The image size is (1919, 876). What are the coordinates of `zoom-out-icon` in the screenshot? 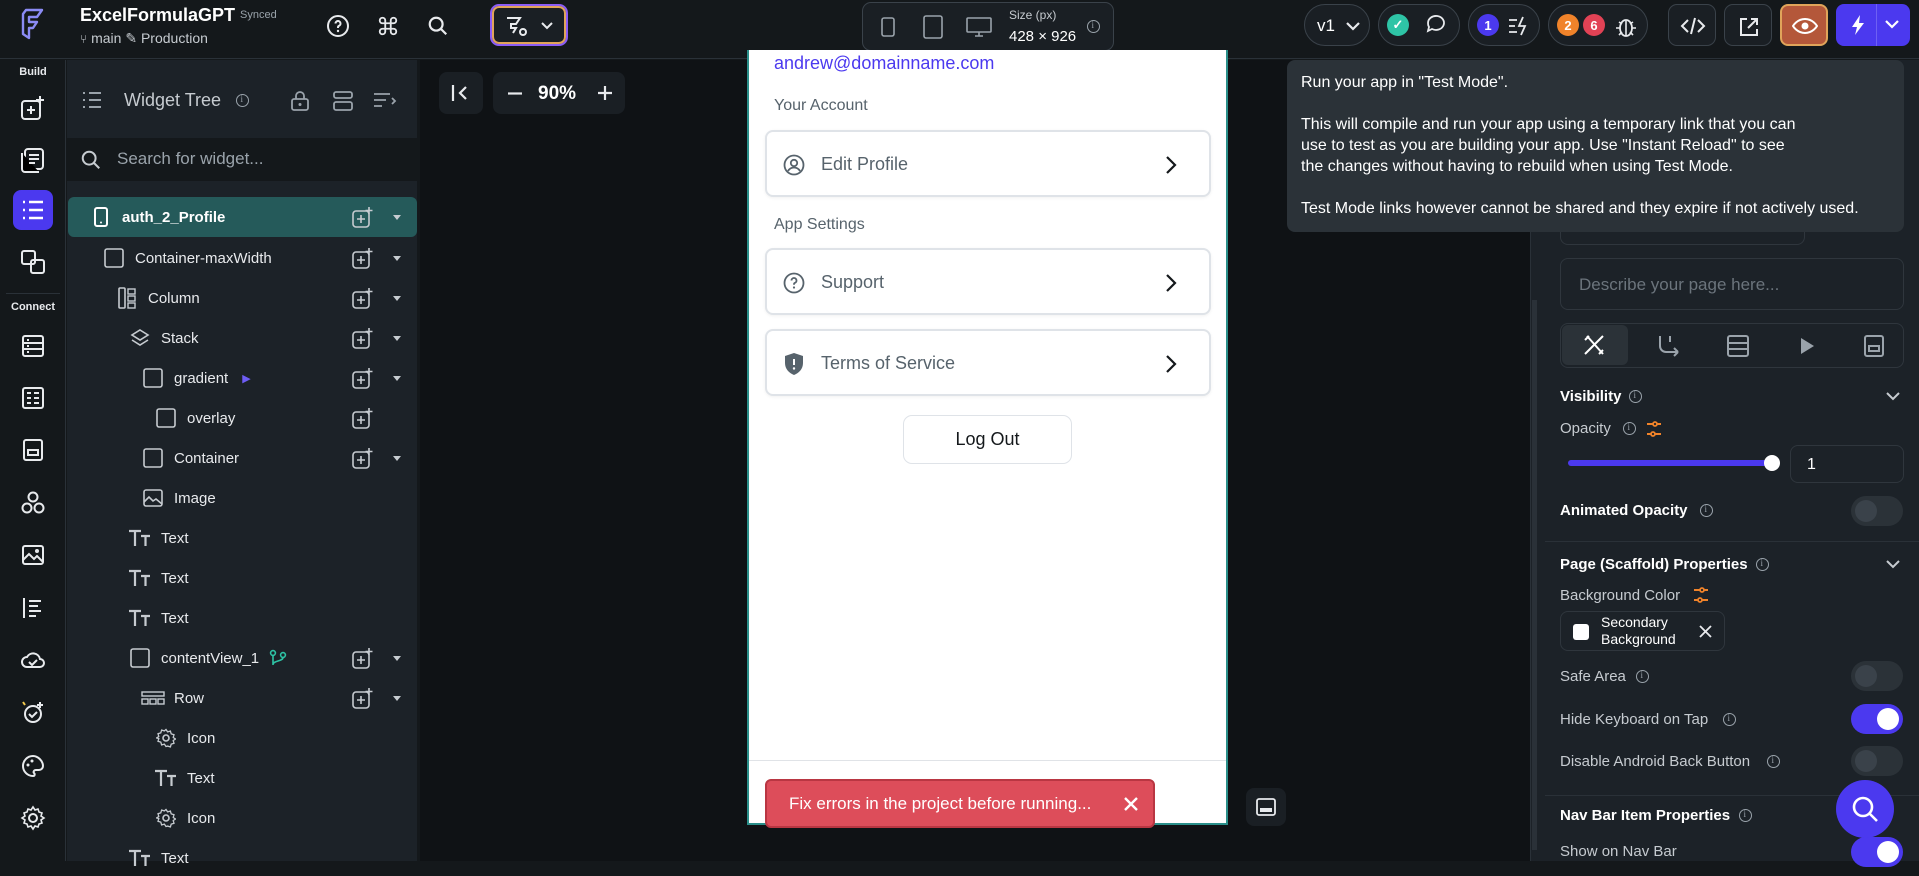 It's located at (515, 93).